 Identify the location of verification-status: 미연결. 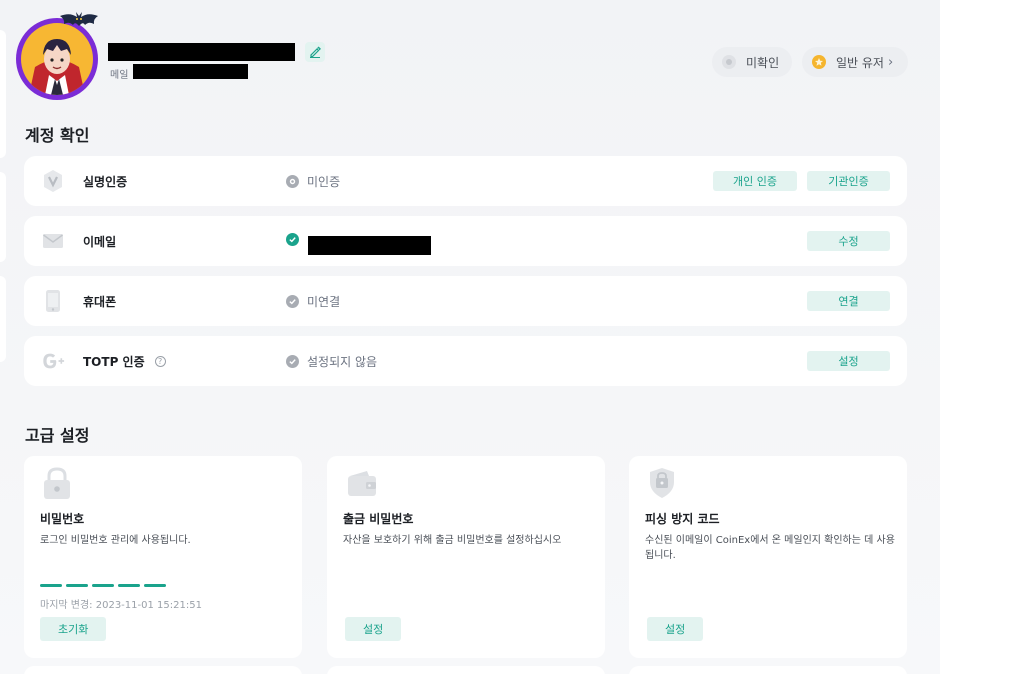
(313, 301).